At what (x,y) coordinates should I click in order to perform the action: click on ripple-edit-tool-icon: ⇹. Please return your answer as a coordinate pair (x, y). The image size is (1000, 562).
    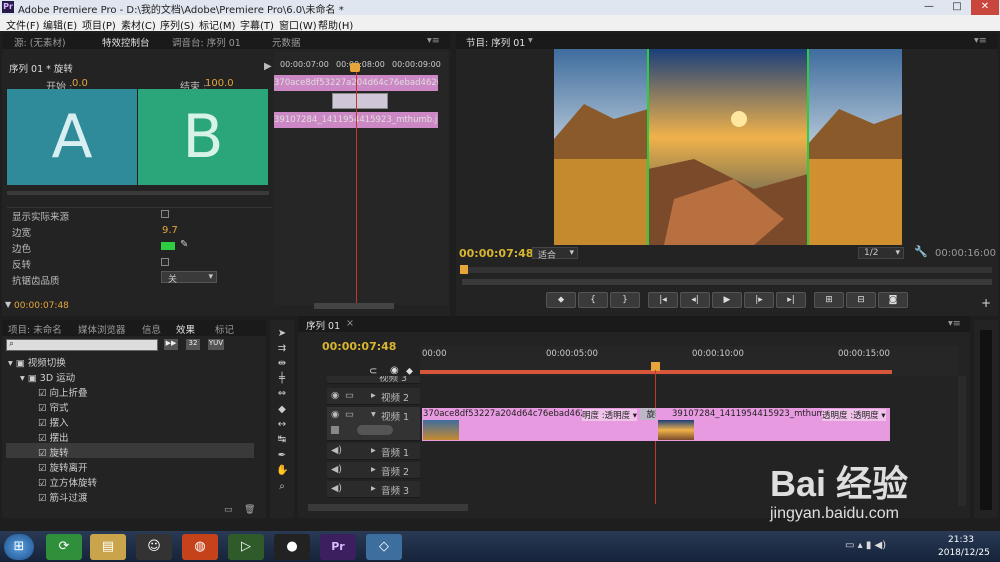
    Looking at the image, I should click on (282, 364).